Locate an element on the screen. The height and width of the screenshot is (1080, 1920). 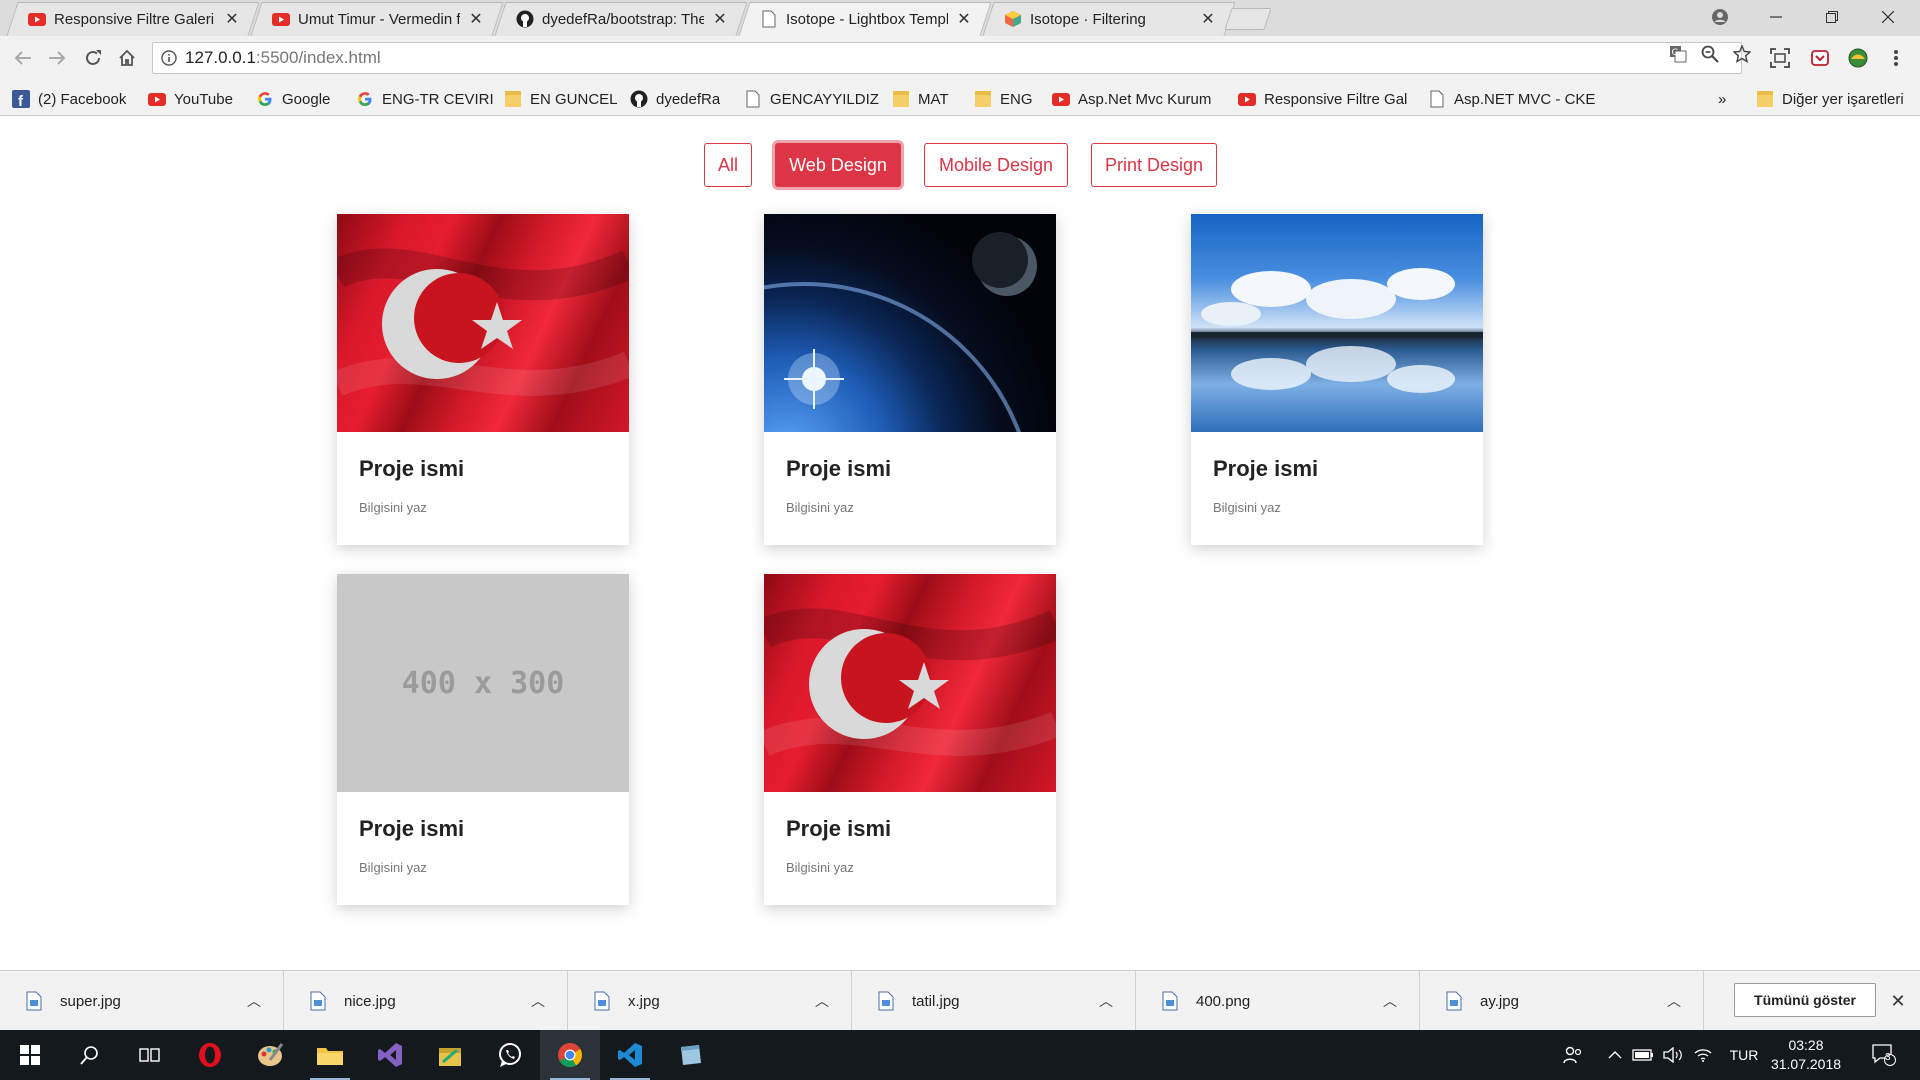
battery-icon is located at coordinates (1643, 1055).